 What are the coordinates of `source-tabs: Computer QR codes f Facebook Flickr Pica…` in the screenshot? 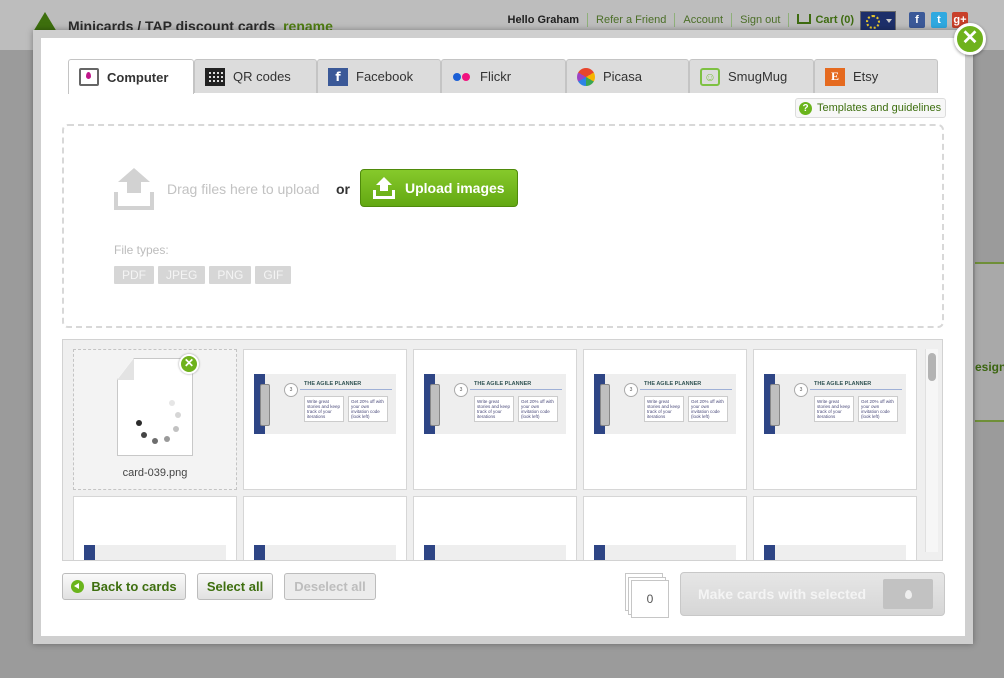 It's located at (503, 76).